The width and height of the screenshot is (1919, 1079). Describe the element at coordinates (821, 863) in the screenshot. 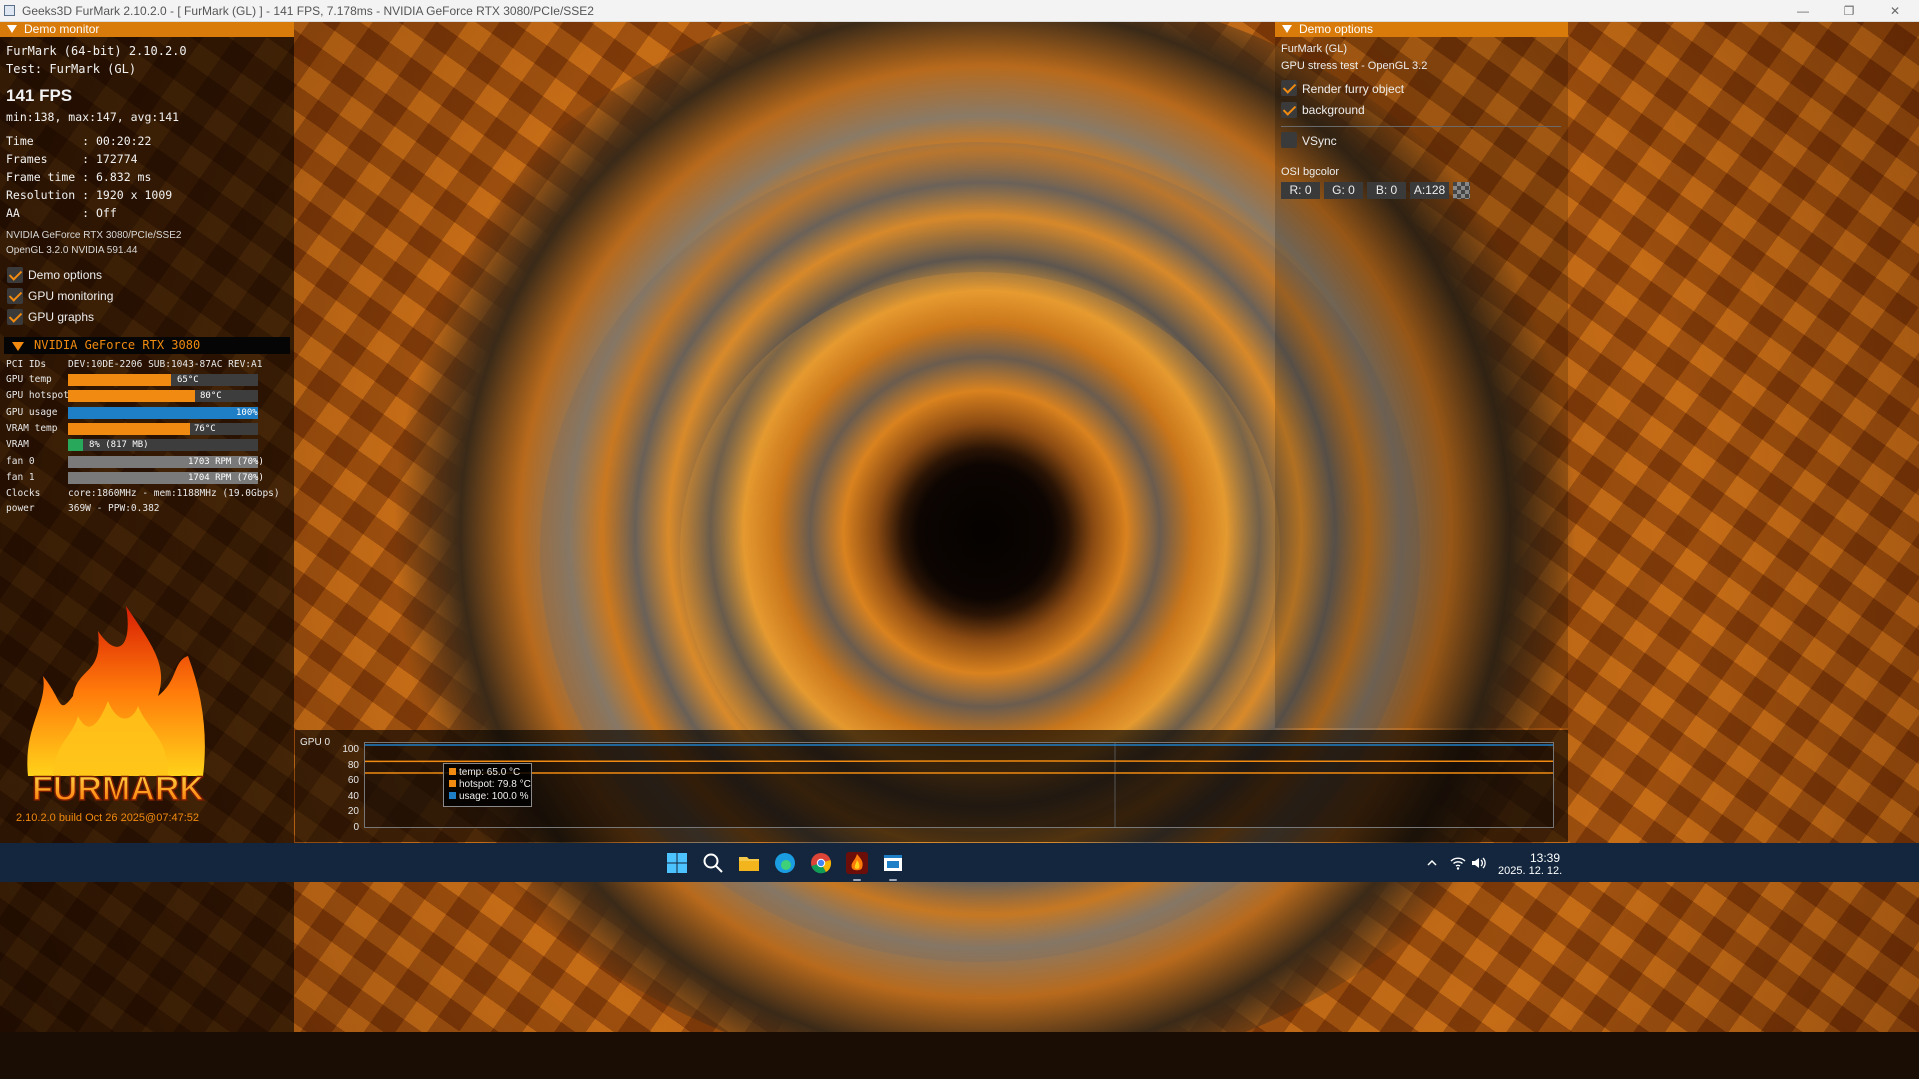

I see `chrome-icon` at that location.